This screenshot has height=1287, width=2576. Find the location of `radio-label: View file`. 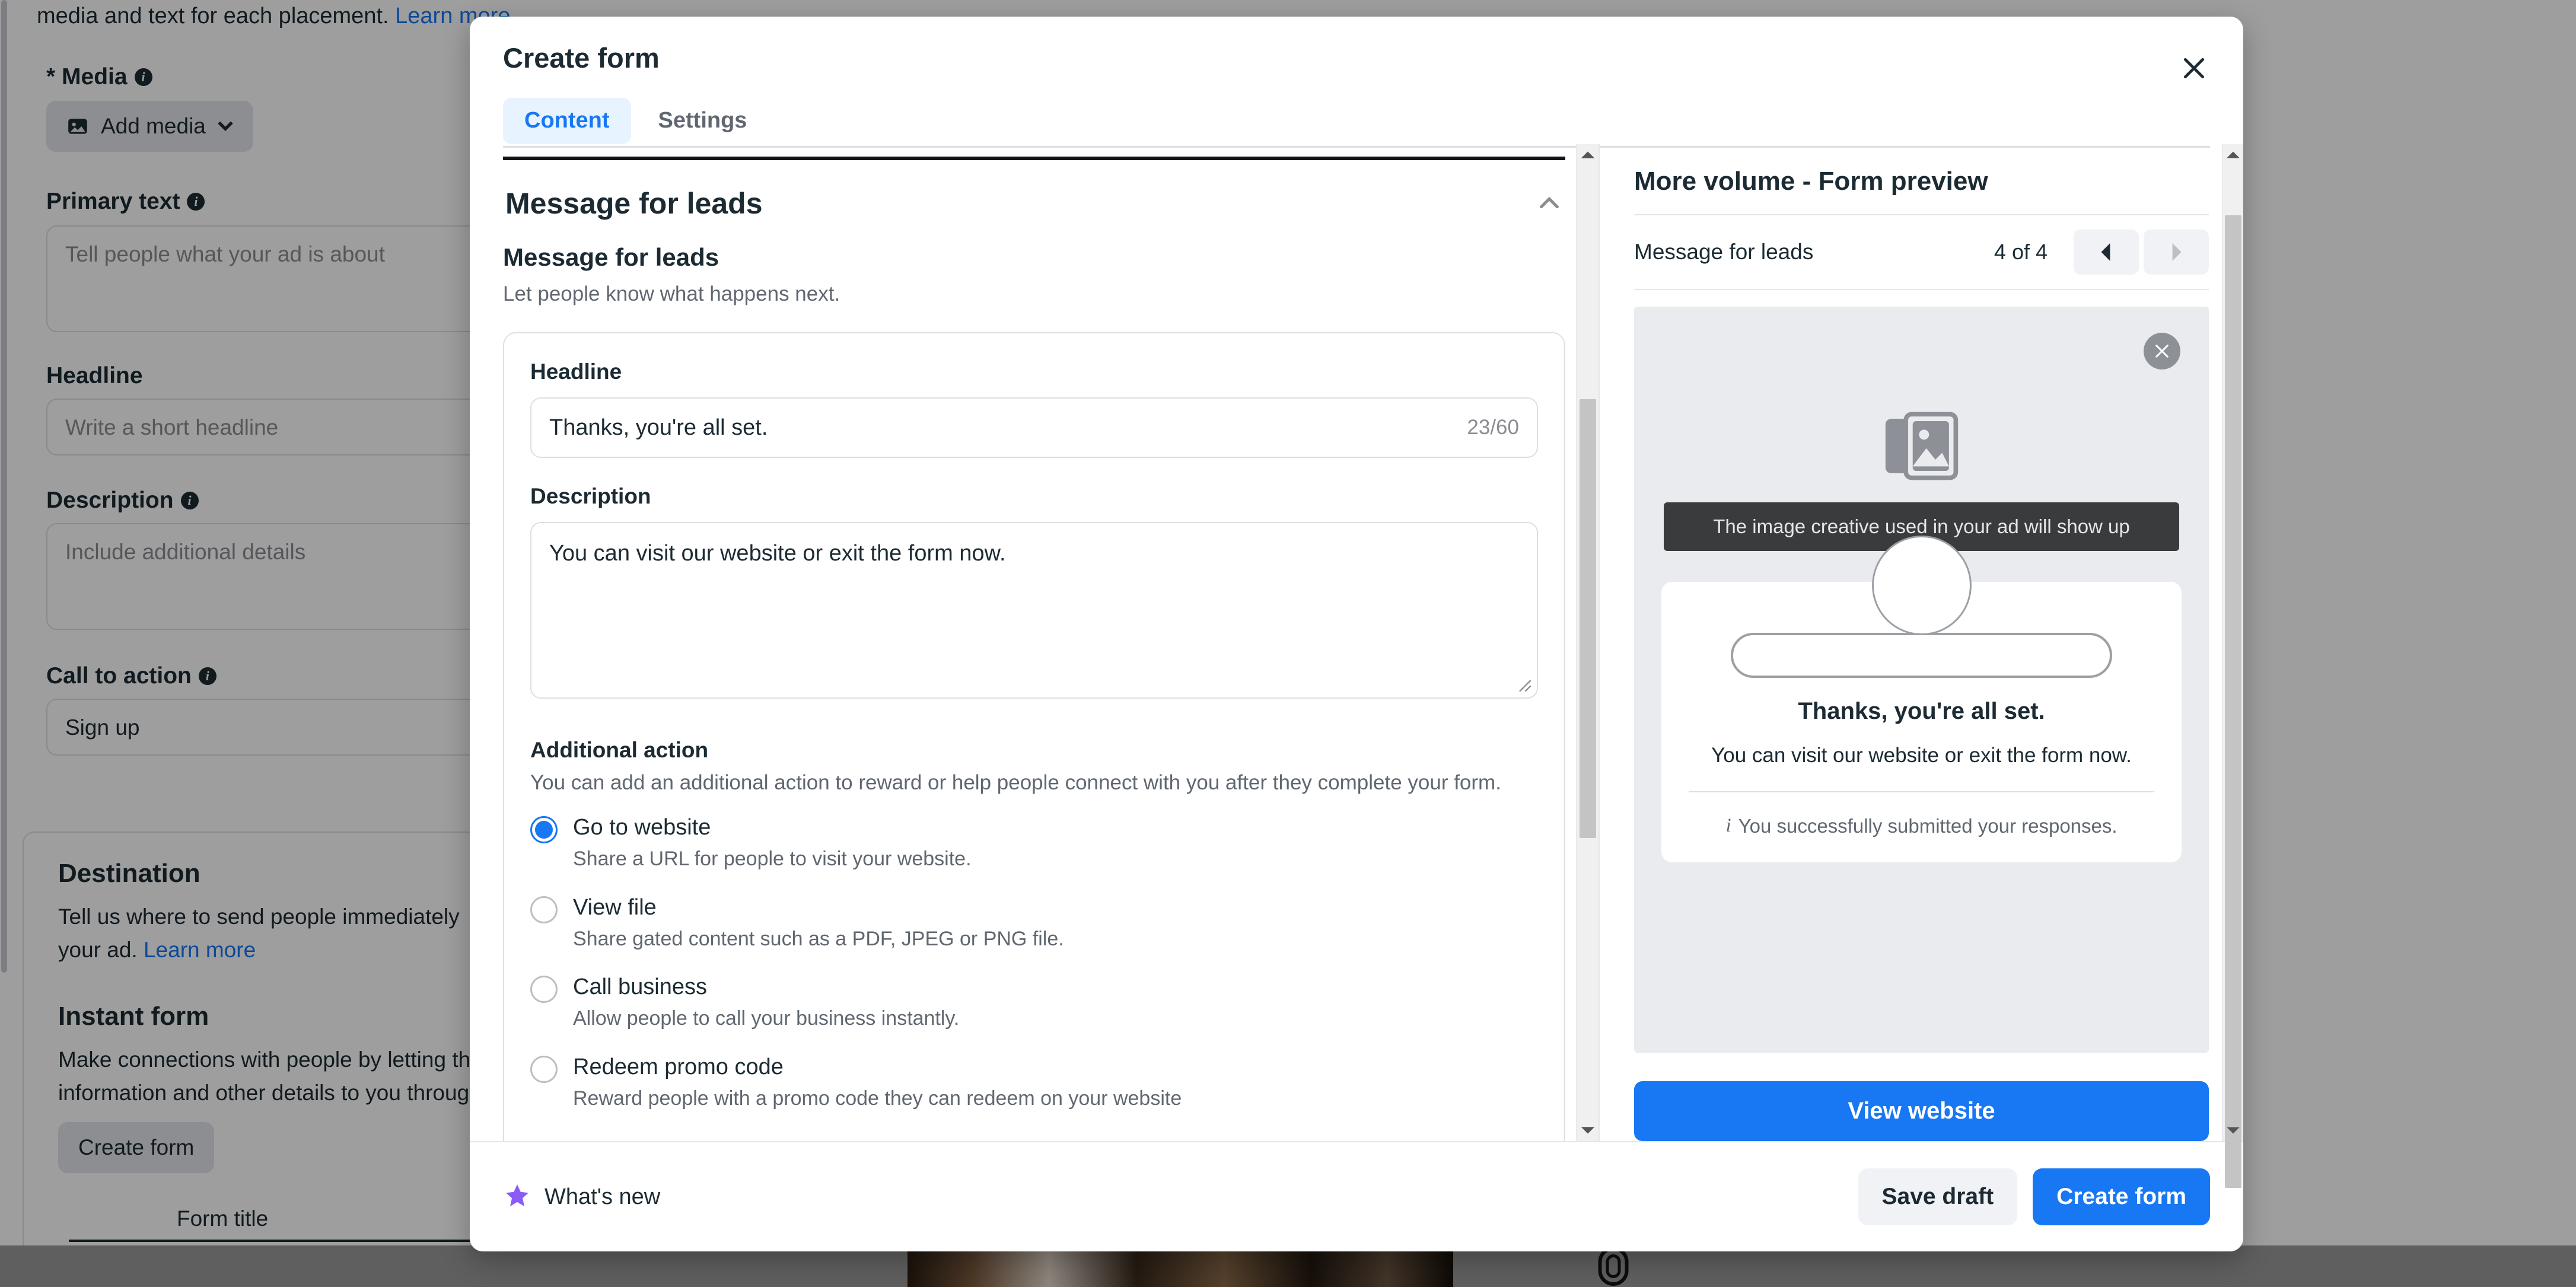

radio-label: View file is located at coordinates (615, 907).